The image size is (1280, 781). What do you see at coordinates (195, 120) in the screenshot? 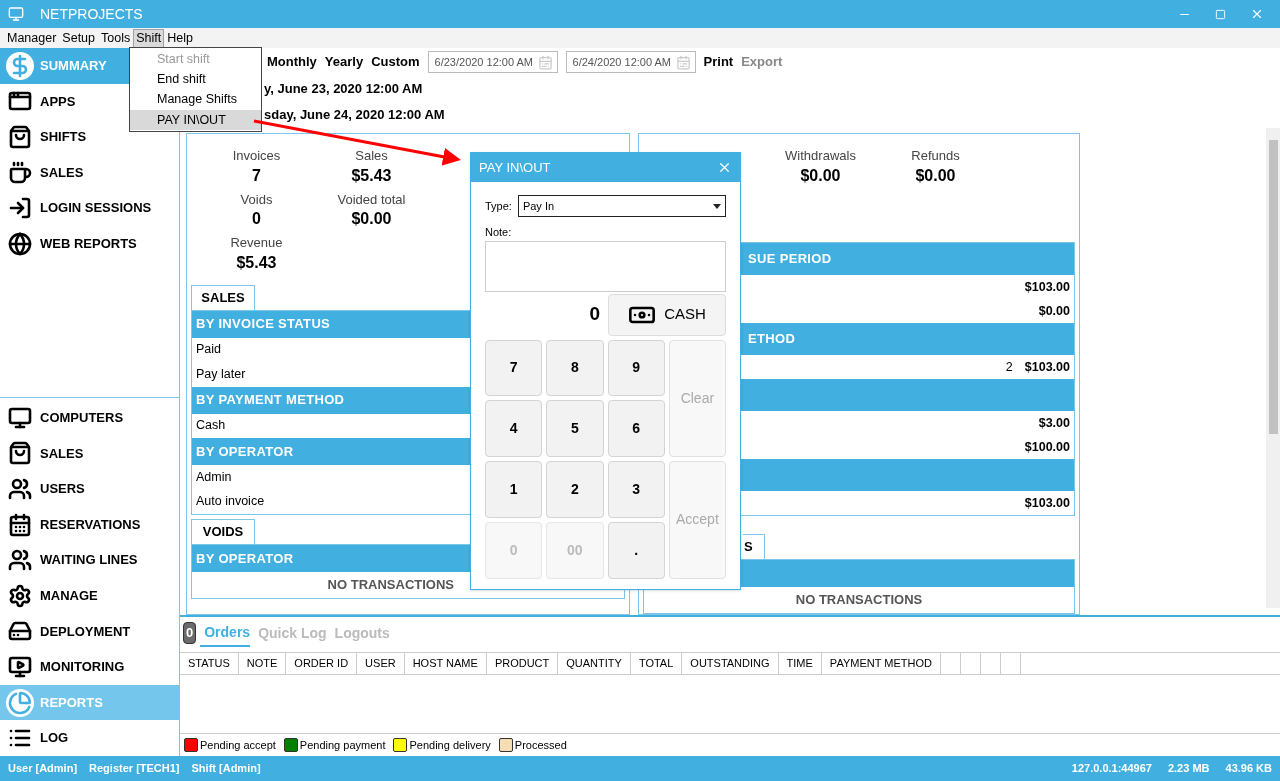
I see `menu-option: PAY IN\OUT` at bounding box center [195, 120].